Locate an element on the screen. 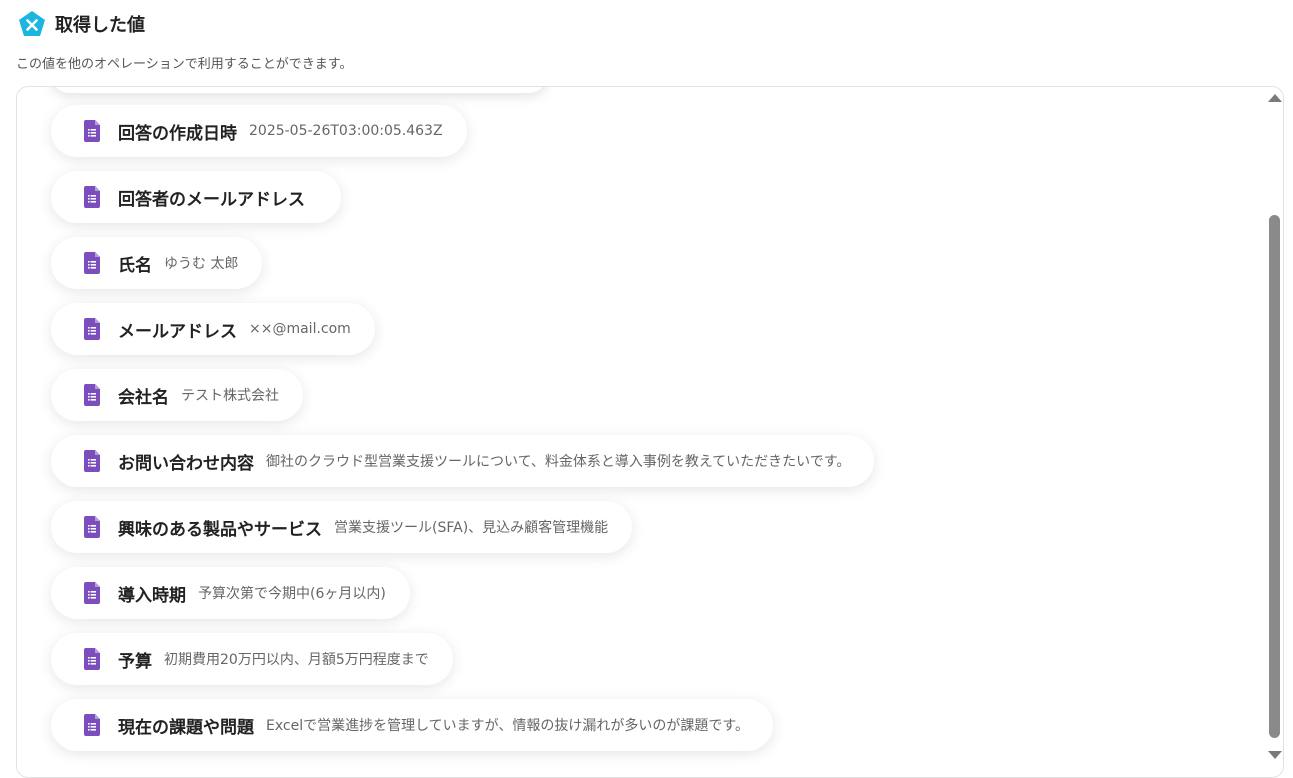  value-item-value: ××@mail.com is located at coordinates (300, 329).